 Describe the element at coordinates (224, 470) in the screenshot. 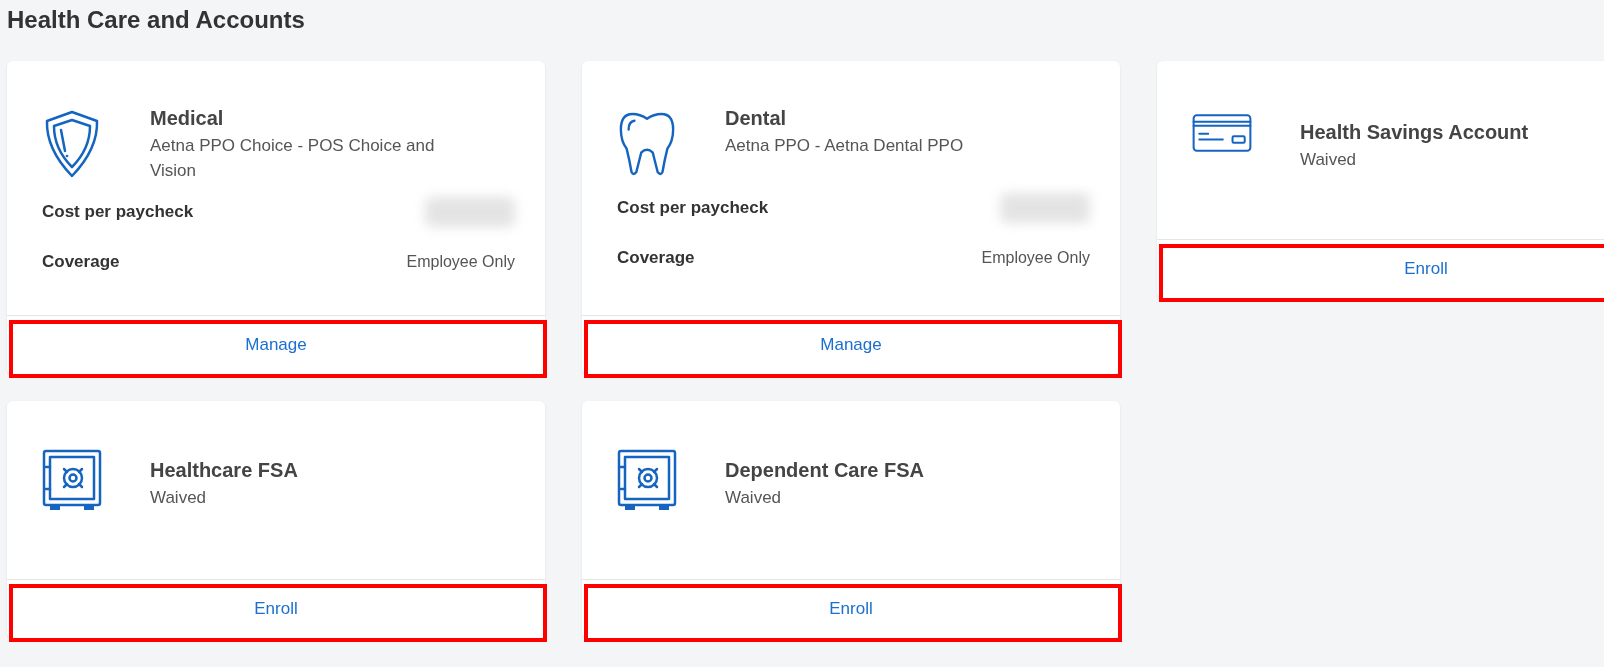

I see `card-title: Healthcare FSA` at that location.